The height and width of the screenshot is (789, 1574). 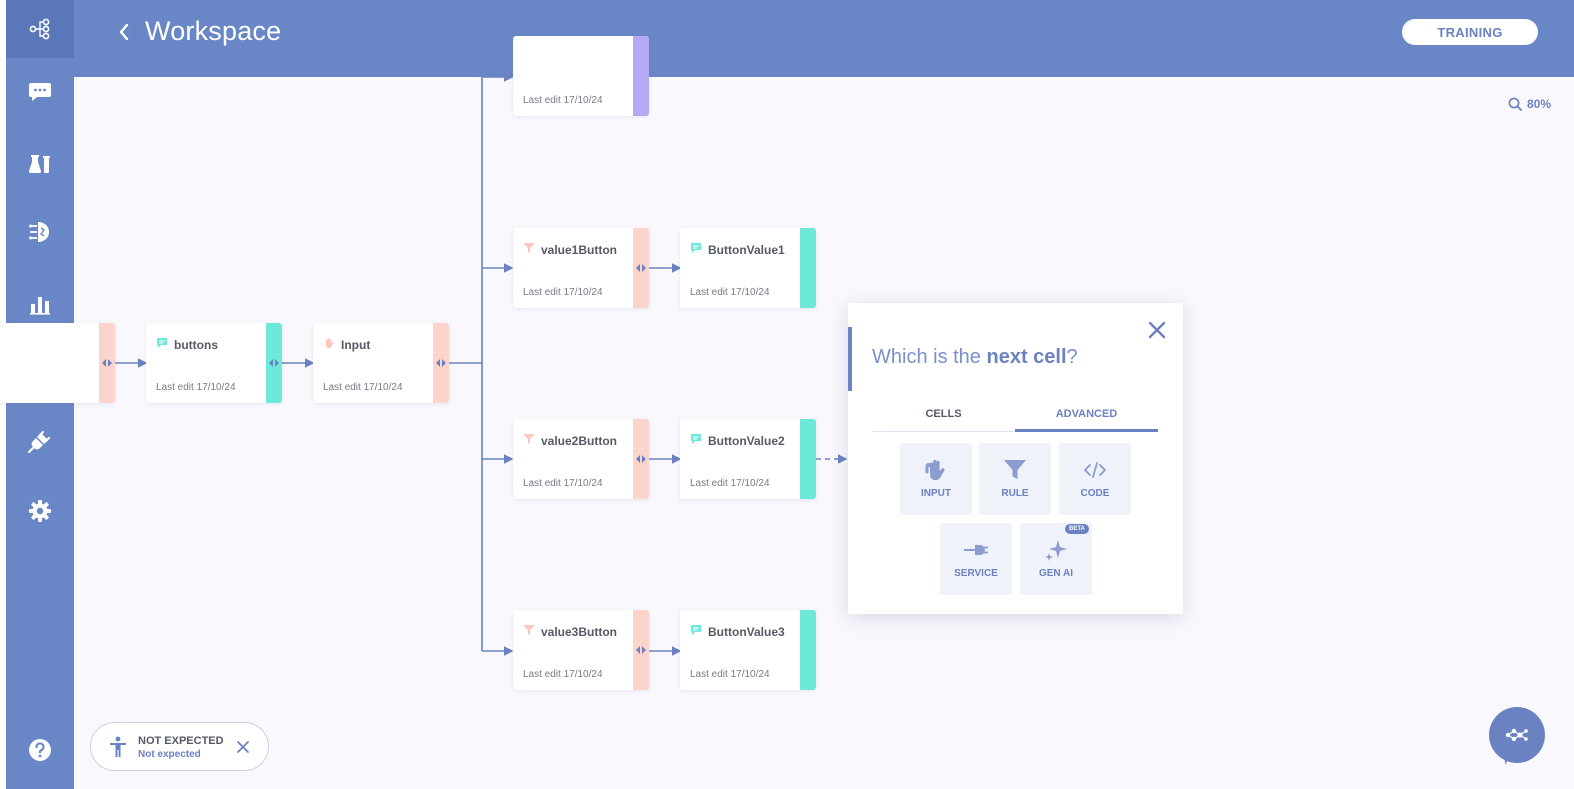 What do you see at coordinates (581, 459) in the screenshot?
I see `cell-value2-button: value2Button Last edit 17/10/24` at bounding box center [581, 459].